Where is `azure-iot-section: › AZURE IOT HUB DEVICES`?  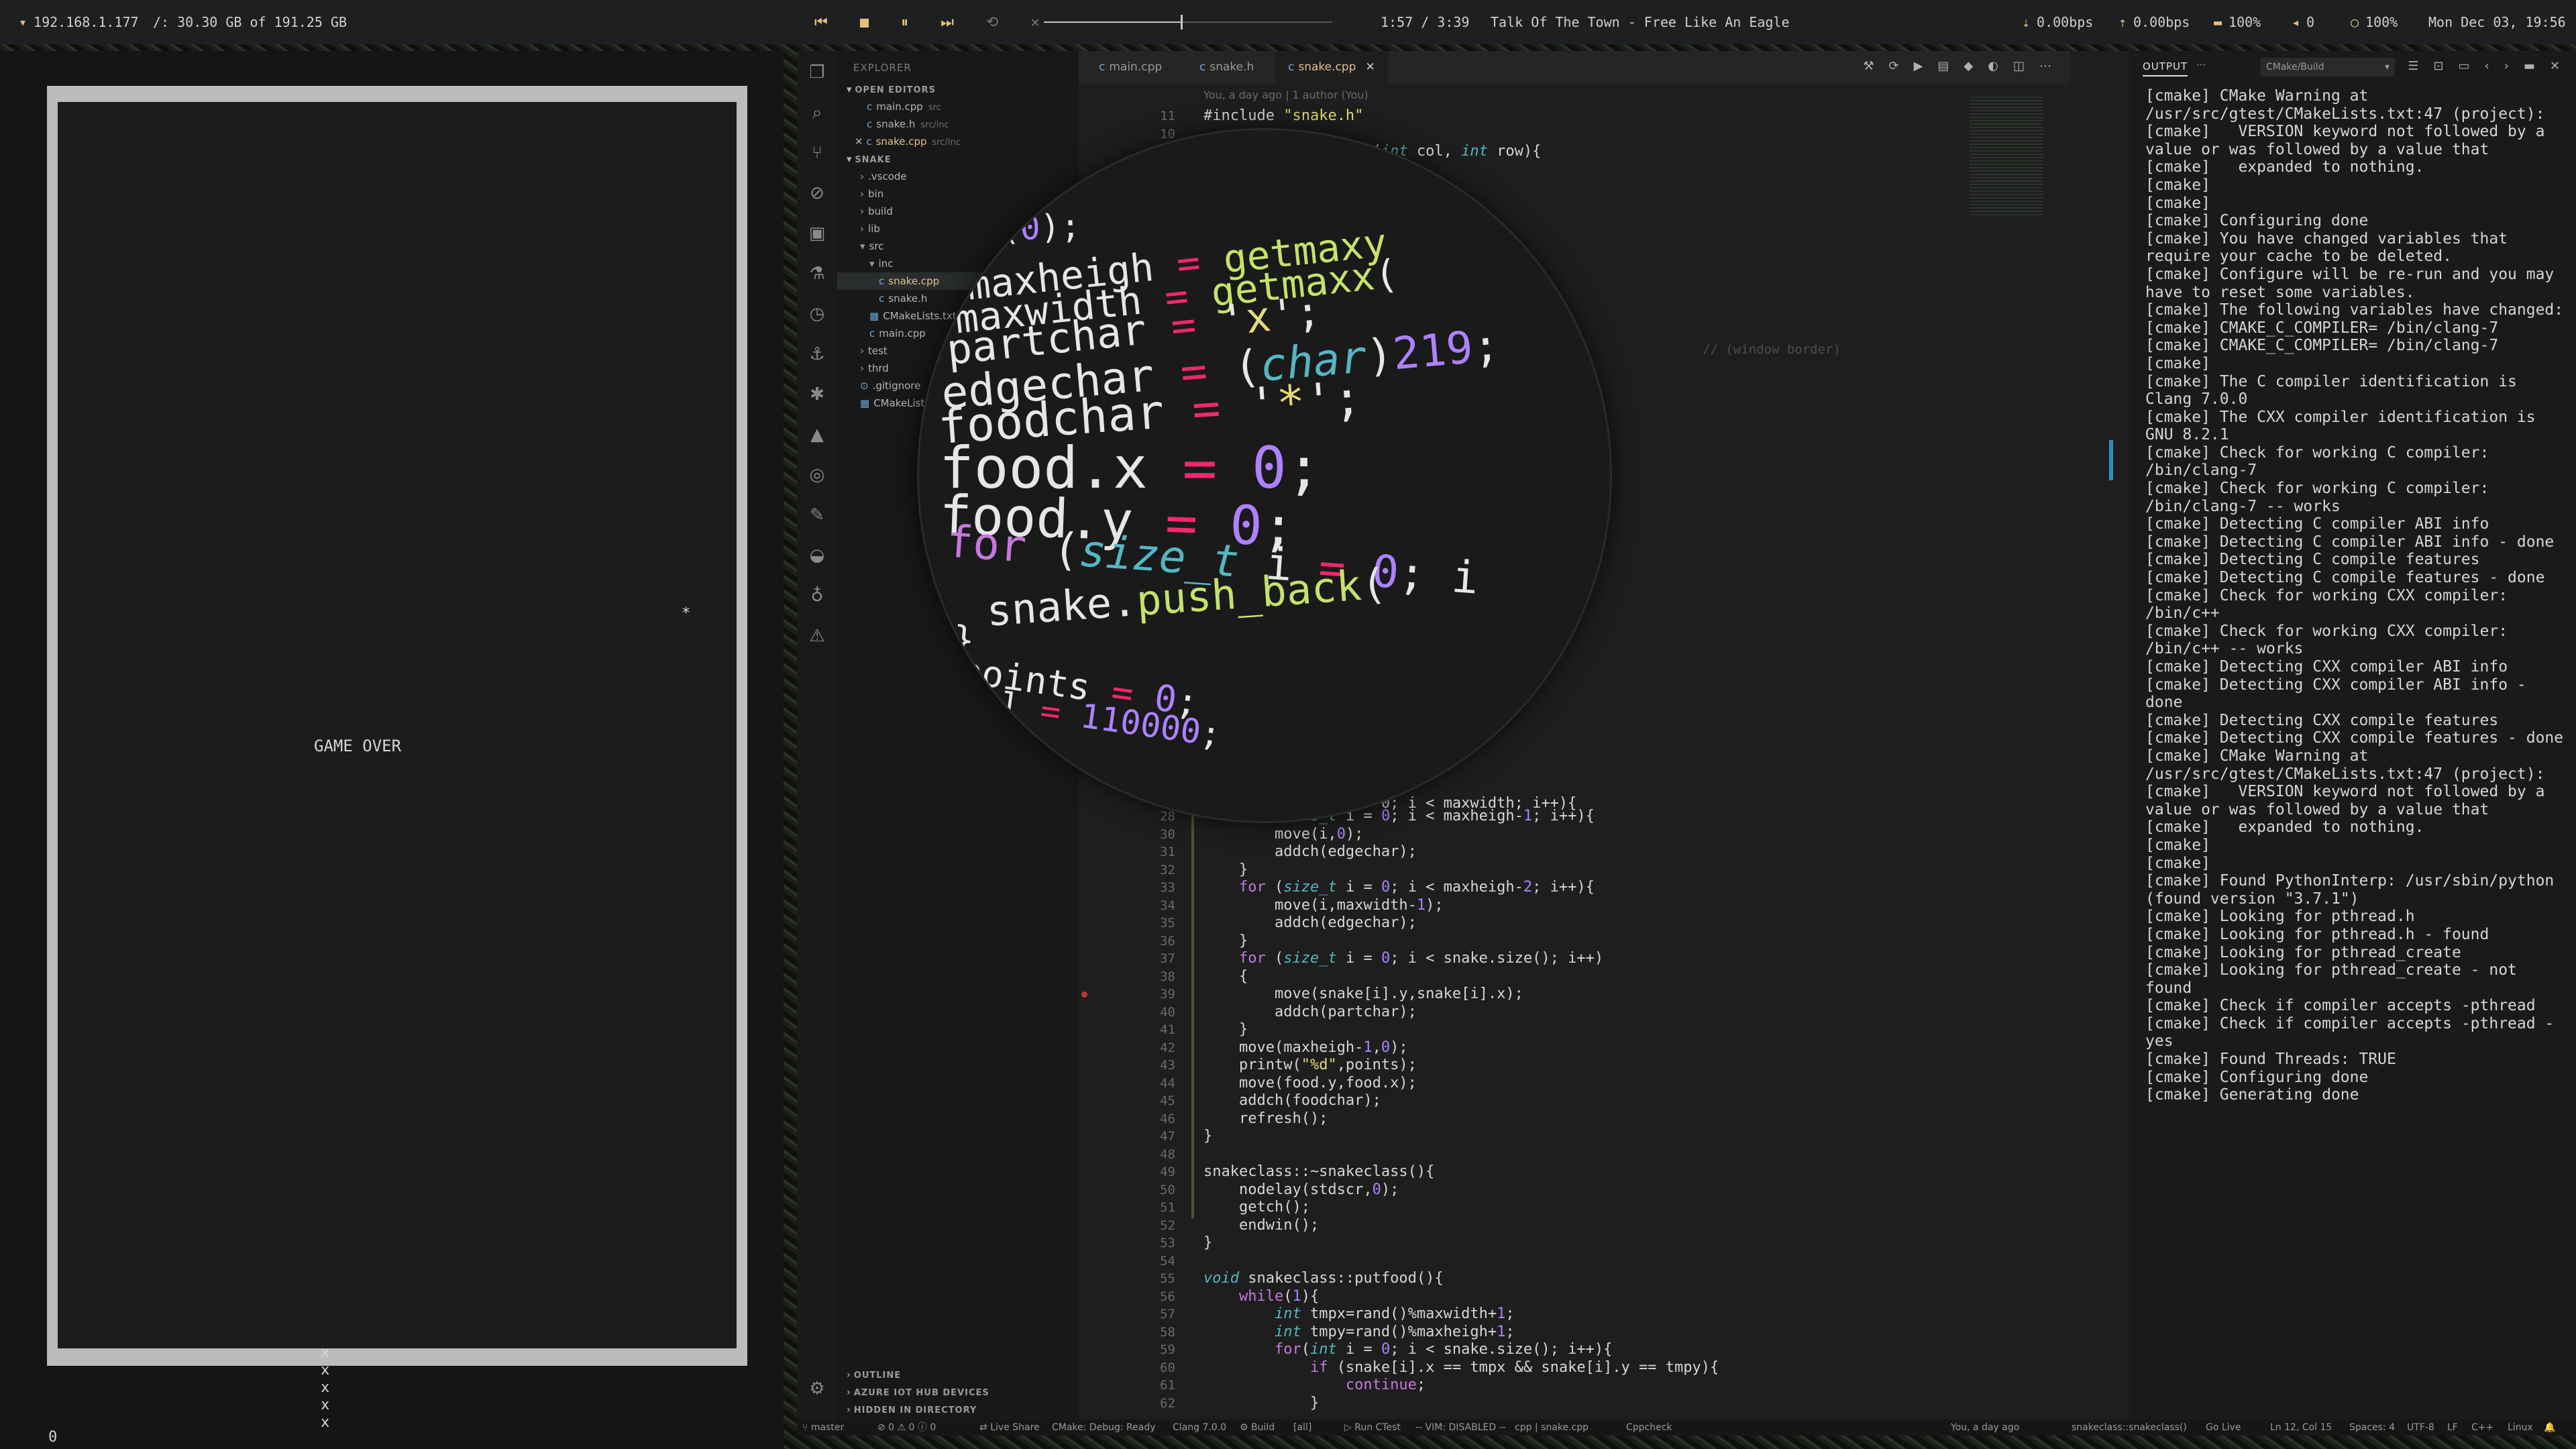 azure-iot-section: › AZURE IOT HUB DEVICES is located at coordinates (913, 1392).